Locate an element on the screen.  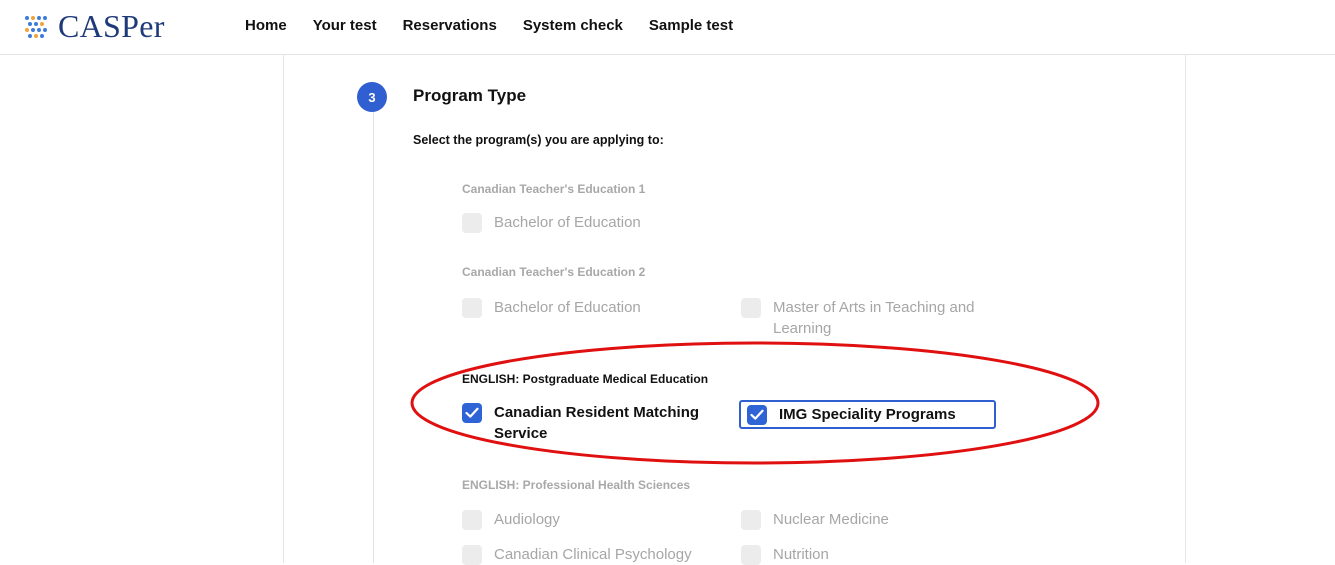
step-number-badge: 3 is located at coordinates (372, 97).